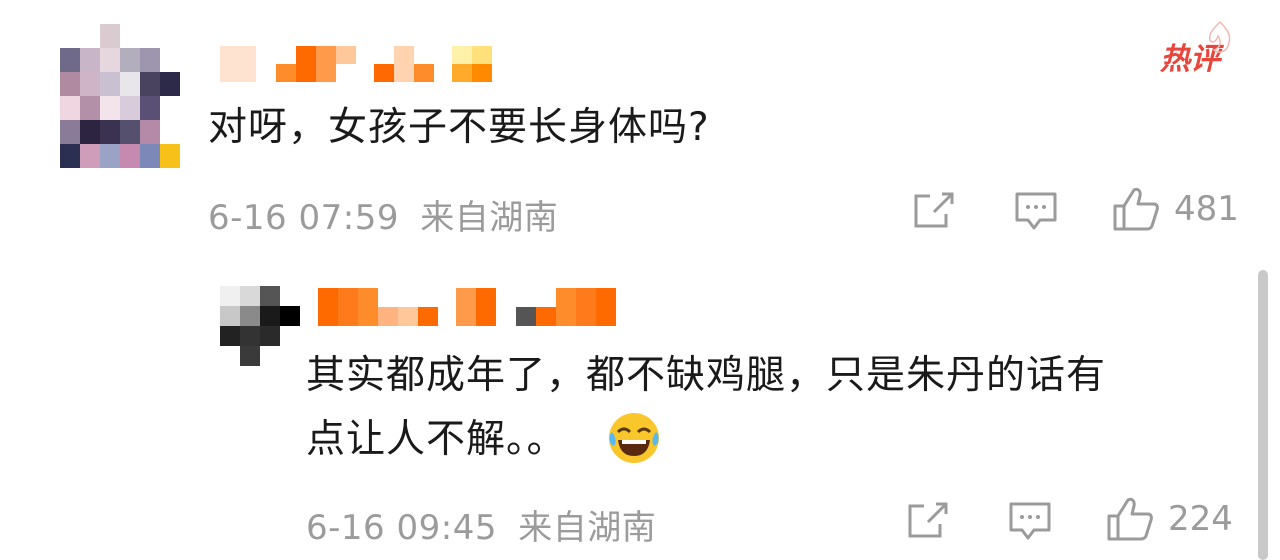 Image resolution: width=1280 pixels, height=560 pixels. I want to click on reply-text-line: 点让人不解。。, so click(706, 440).